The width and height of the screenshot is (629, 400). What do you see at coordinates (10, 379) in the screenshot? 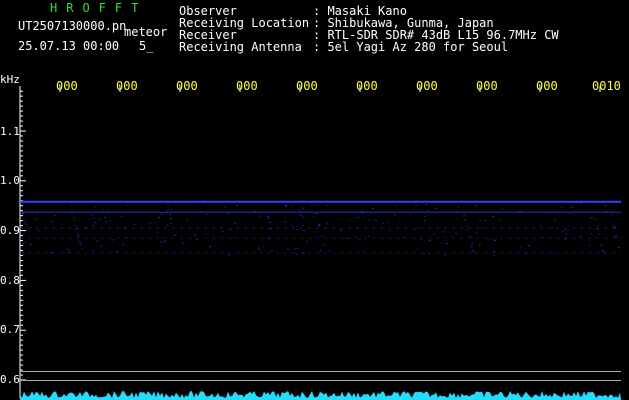
I see `y-tick-label: 0.6` at bounding box center [10, 379].